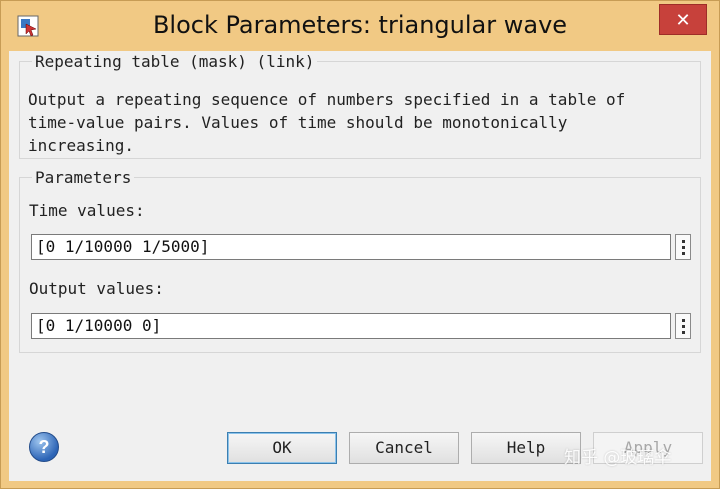 This screenshot has width=720, height=489. What do you see at coordinates (618, 458) in the screenshot?
I see `watermark-text: 知乎 @玻璃伞` at bounding box center [618, 458].